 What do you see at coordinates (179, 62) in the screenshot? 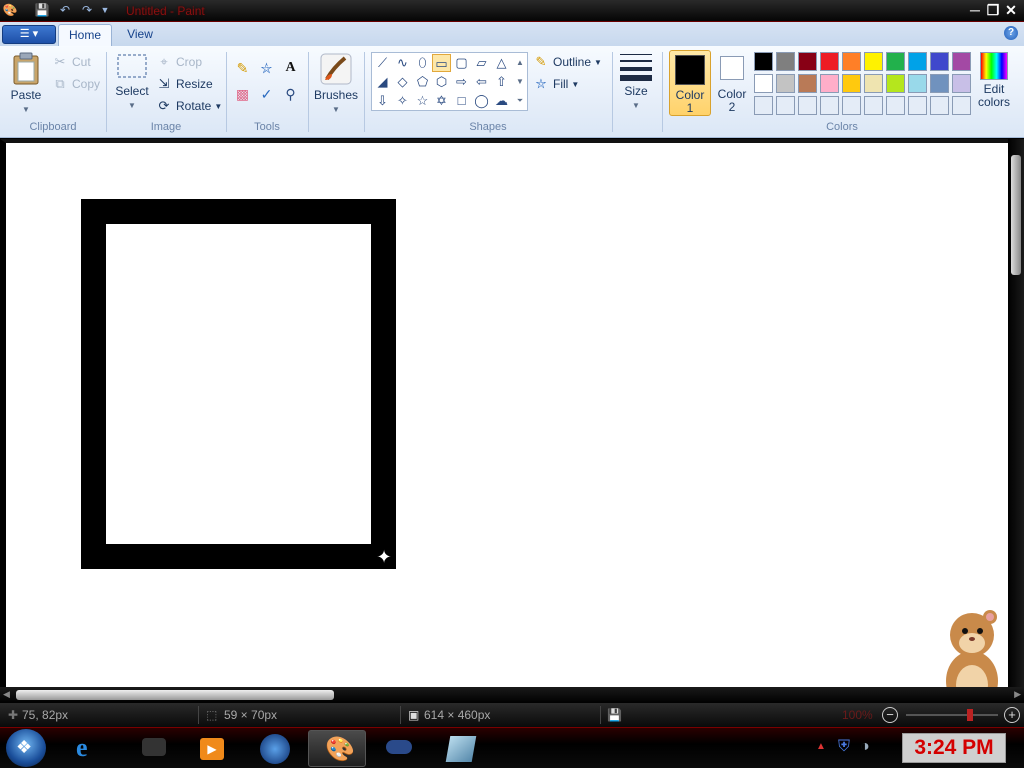
I see `crop-button: ⌖ Crop` at bounding box center [179, 62].